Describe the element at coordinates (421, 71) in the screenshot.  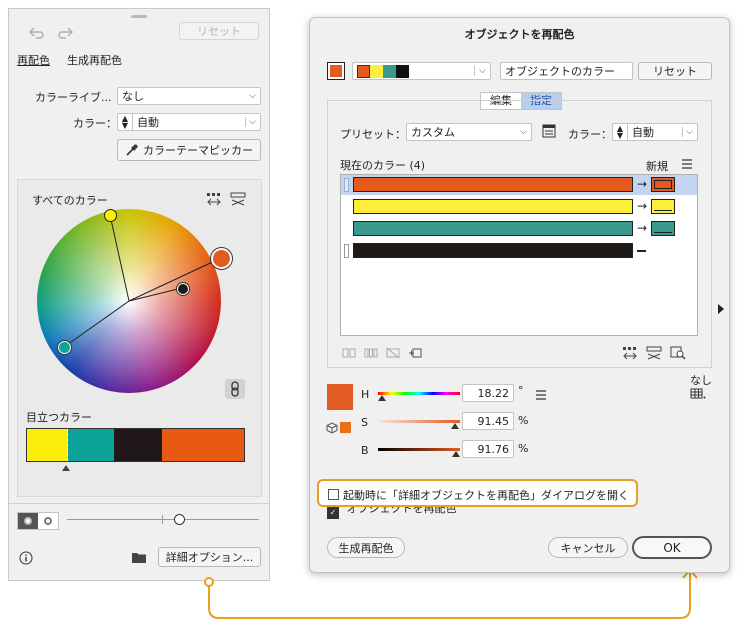
I see `color-group-select: ⌵` at that location.